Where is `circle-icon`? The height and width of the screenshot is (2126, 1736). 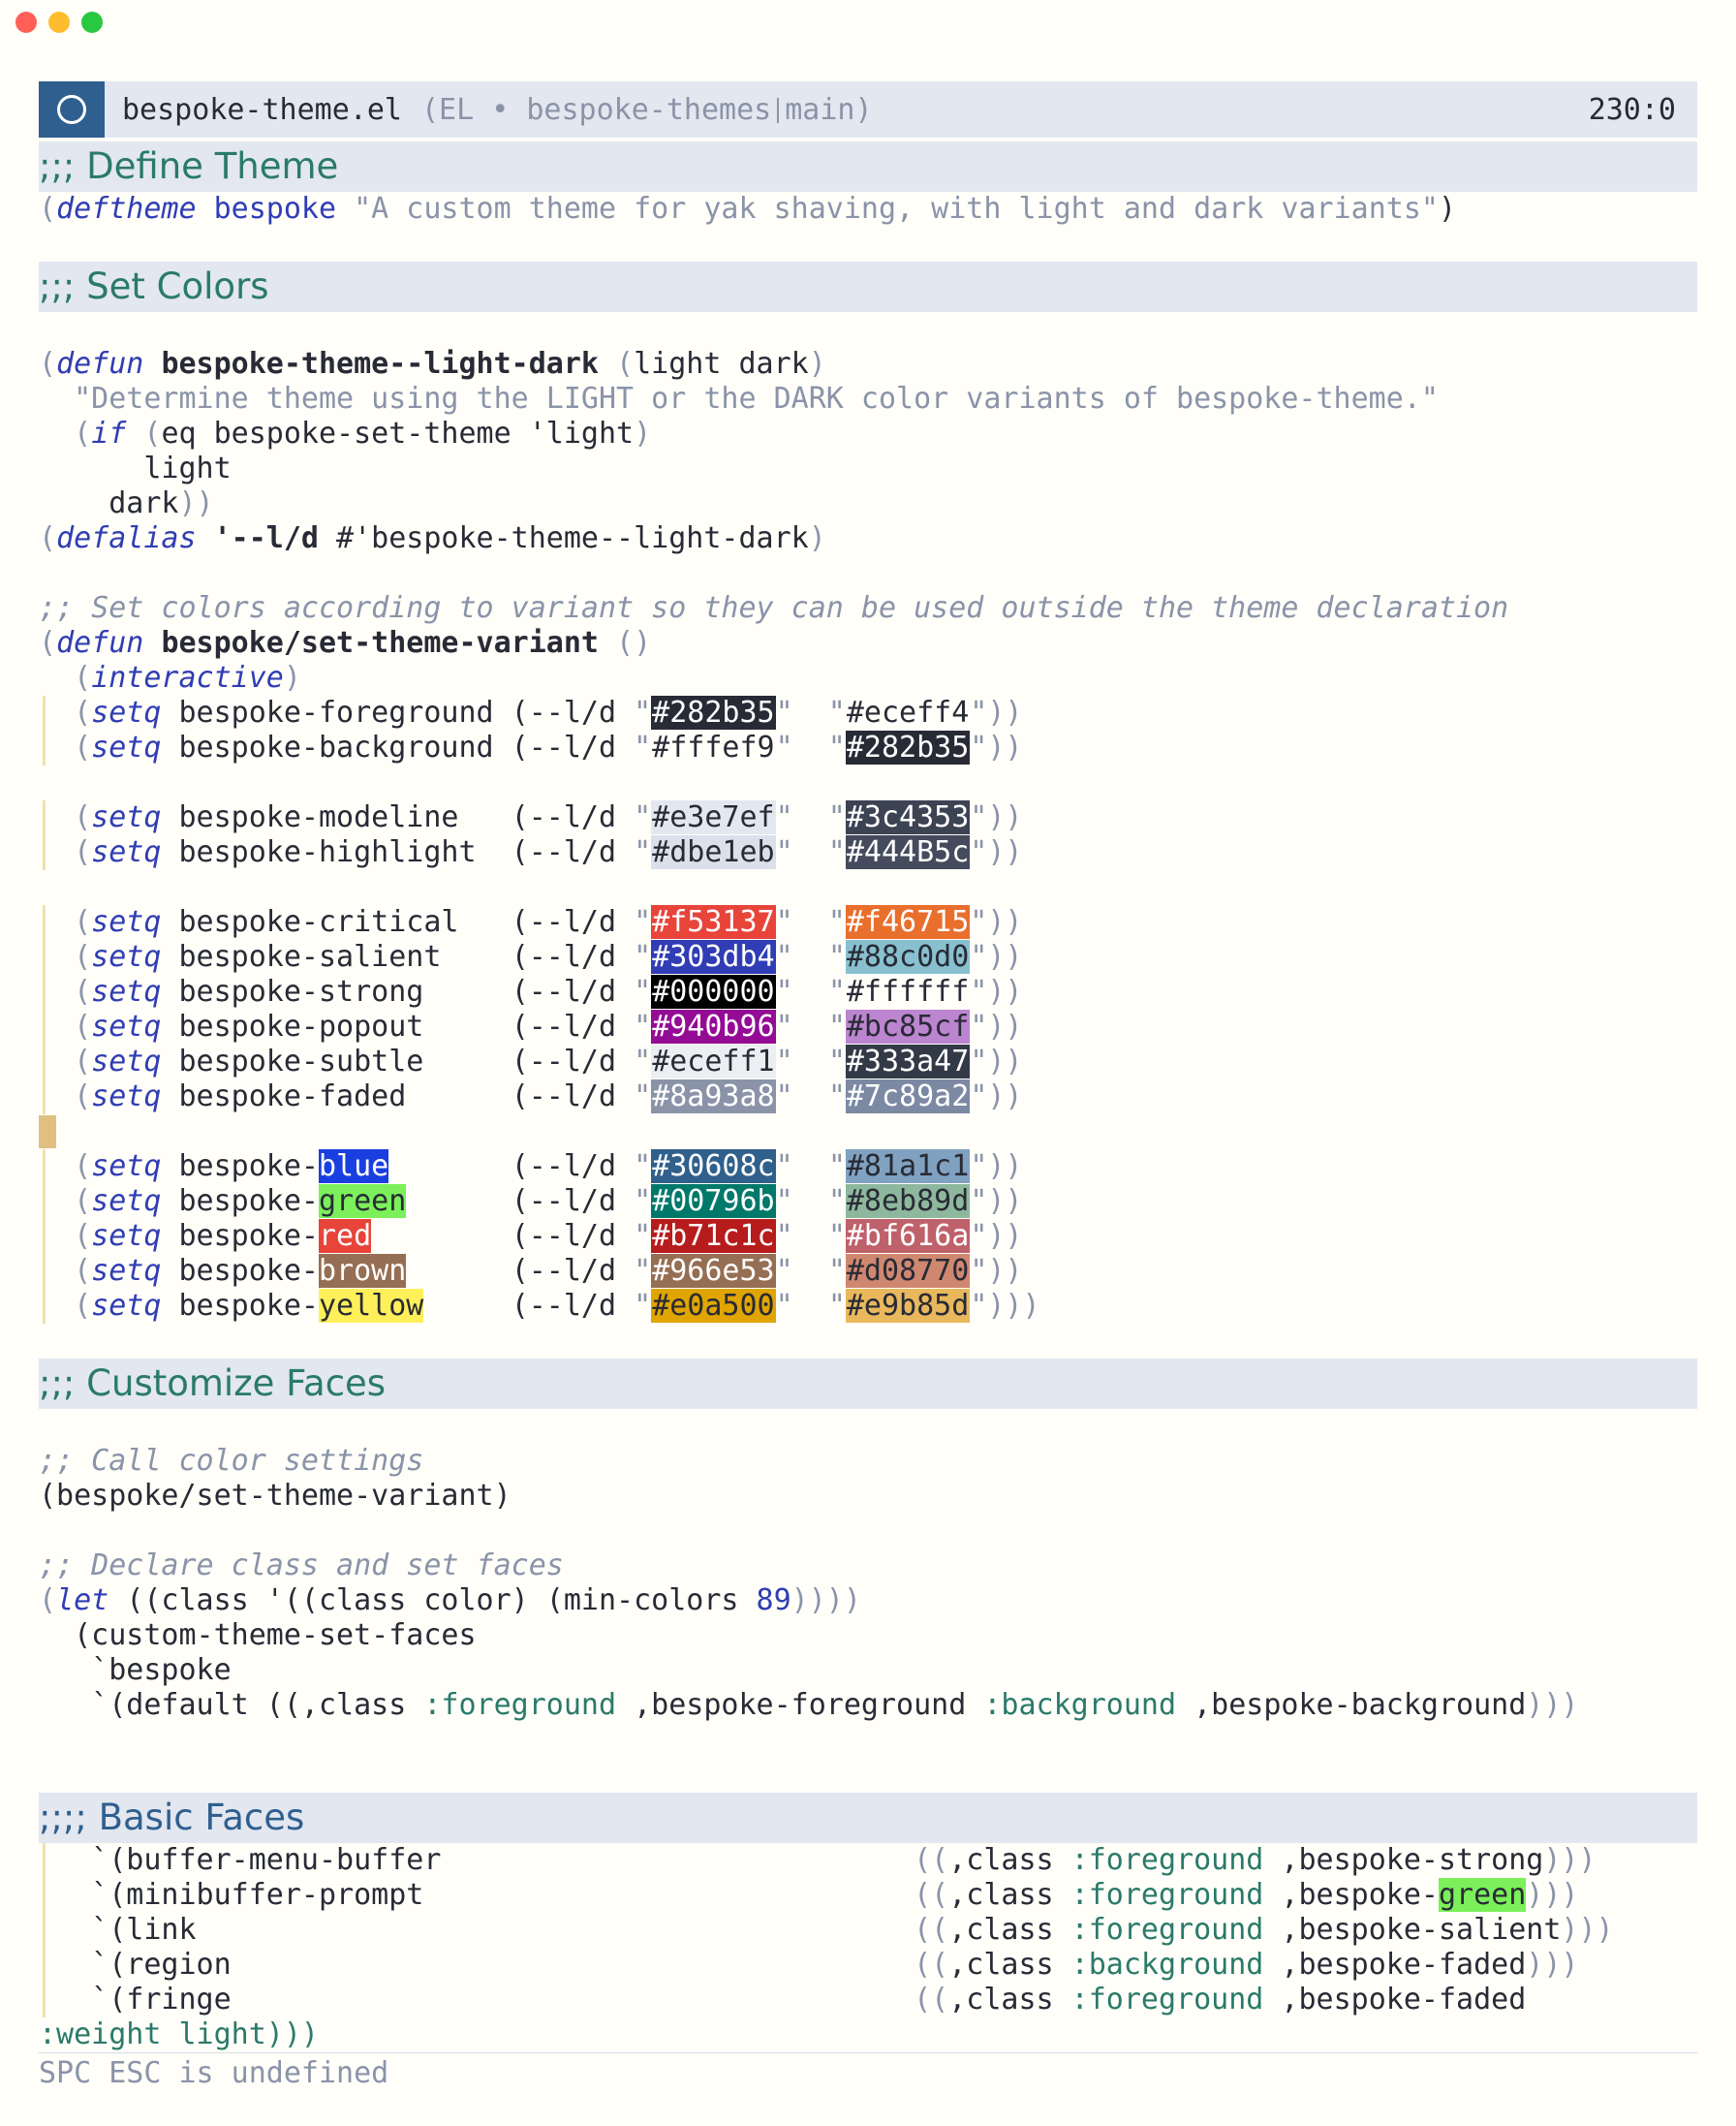
circle-icon is located at coordinates (71, 110).